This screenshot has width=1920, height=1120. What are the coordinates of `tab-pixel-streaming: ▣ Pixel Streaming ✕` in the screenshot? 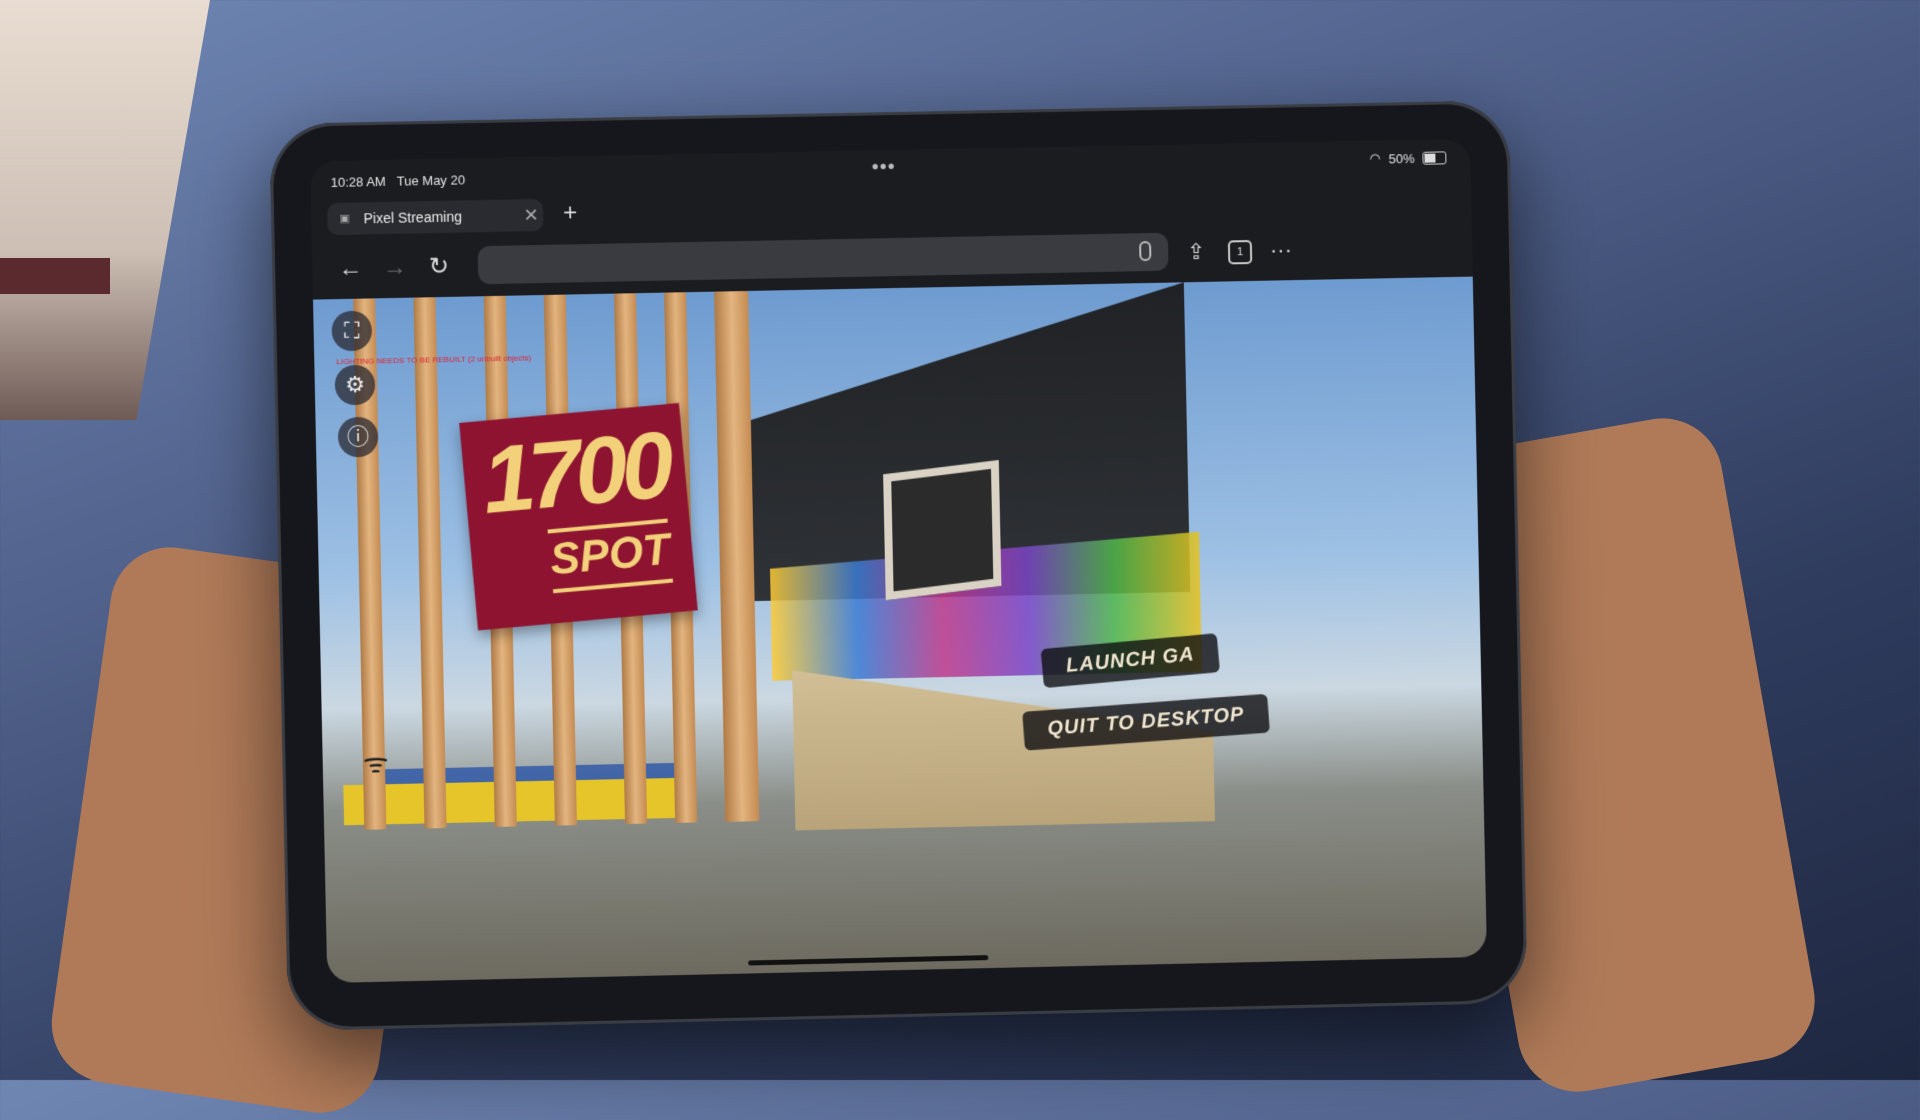 It's located at (435, 217).